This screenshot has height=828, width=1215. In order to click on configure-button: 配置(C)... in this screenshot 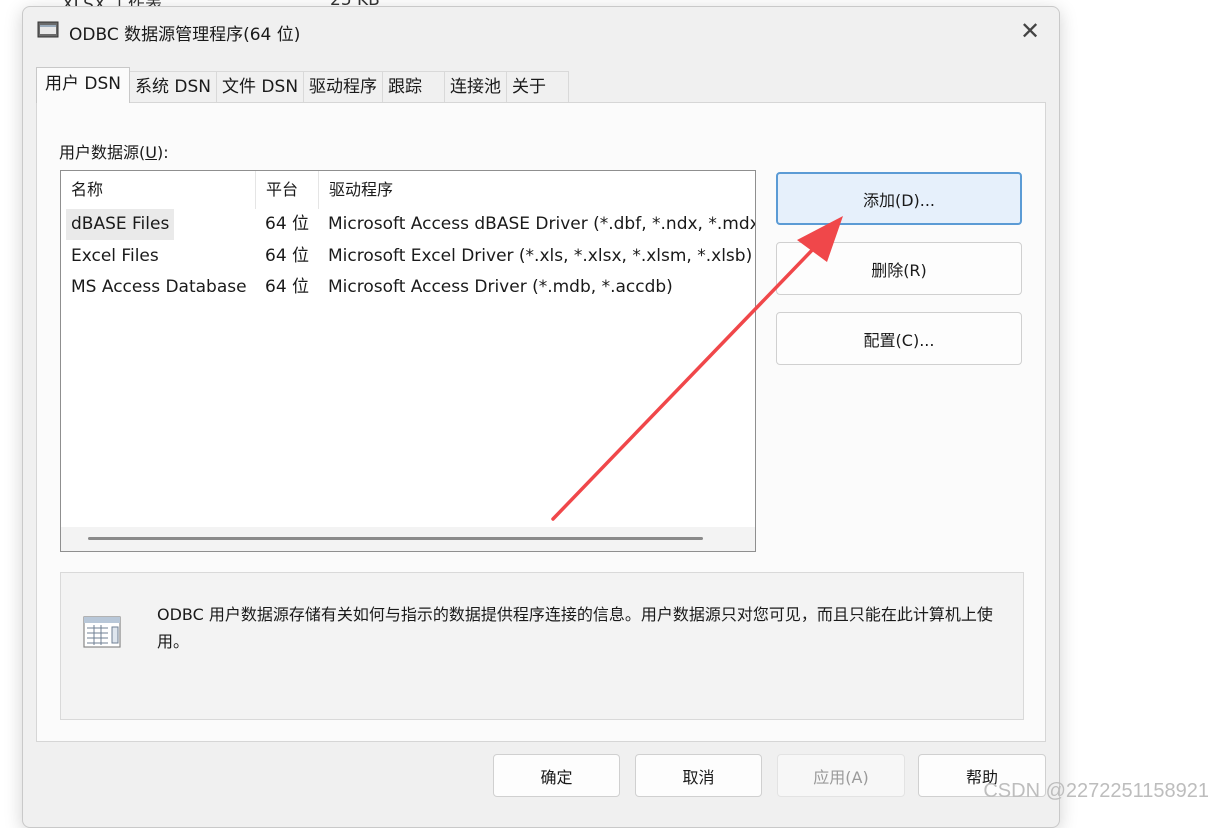, I will do `click(899, 338)`.